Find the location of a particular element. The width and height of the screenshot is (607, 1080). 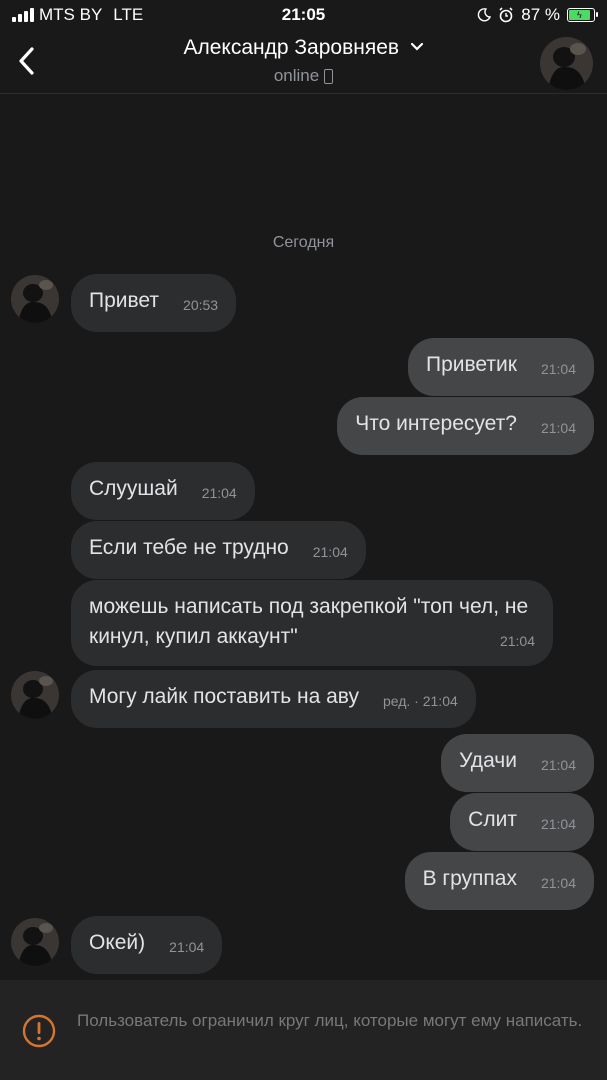

message-bubble-outgoing: Слит 21:04 is located at coordinates (522, 822).